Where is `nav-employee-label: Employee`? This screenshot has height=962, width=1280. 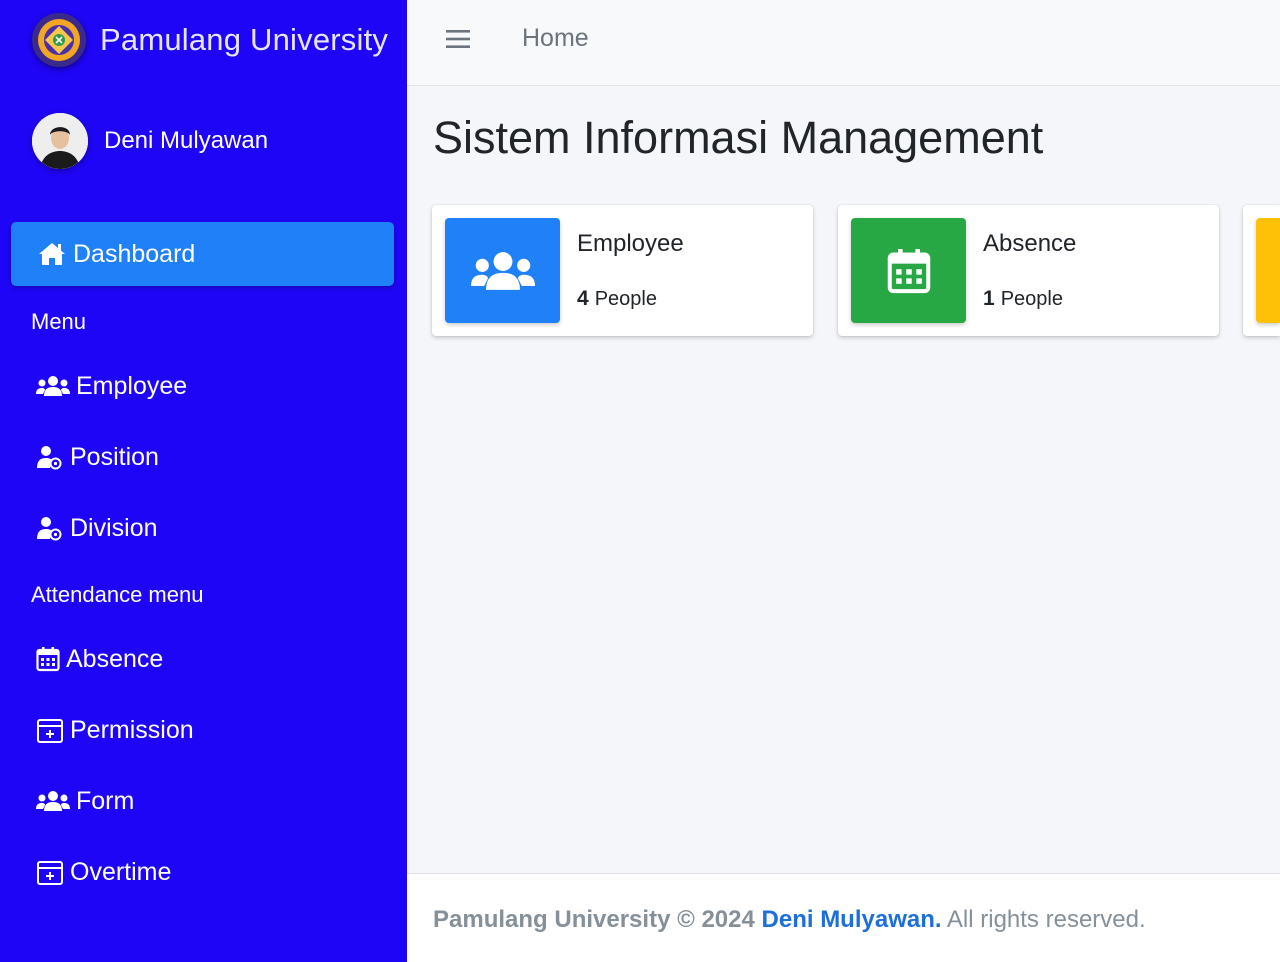
nav-employee-label: Employee is located at coordinates (132, 385).